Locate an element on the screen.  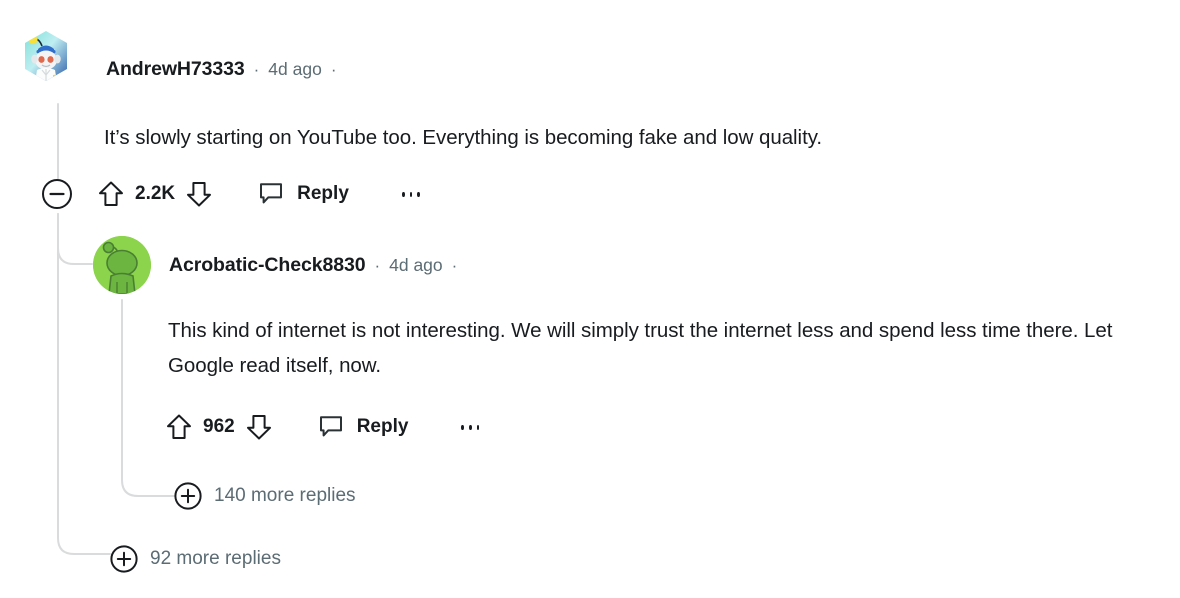
comment-1-reply-label: Reply is located at coordinates (323, 193).